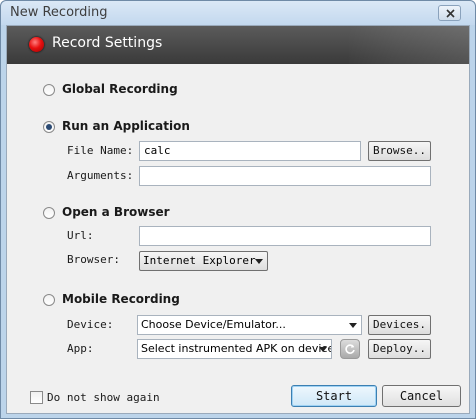 This screenshot has width=476, height=419. Describe the element at coordinates (49, 300) in the screenshot. I see `mobile-recording-radio` at that location.